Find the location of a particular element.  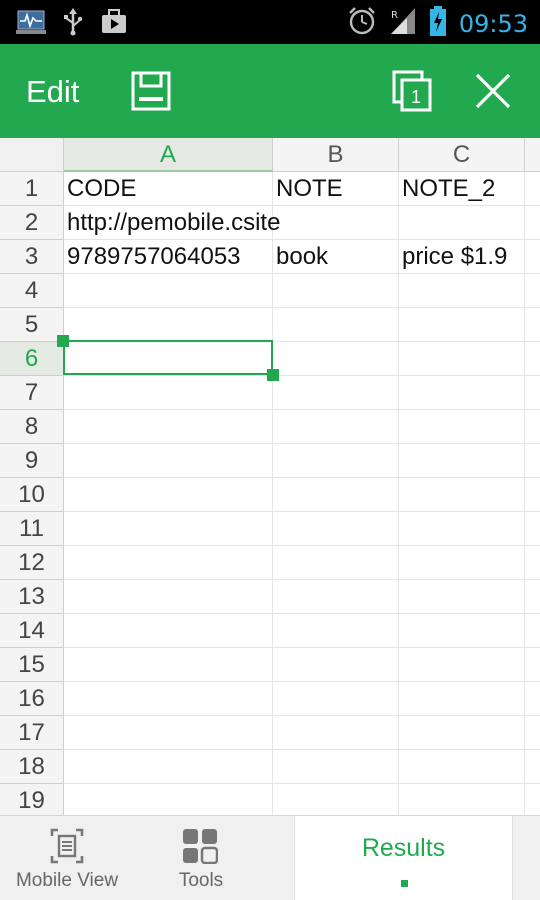

cell-c19 is located at coordinates (462, 799).